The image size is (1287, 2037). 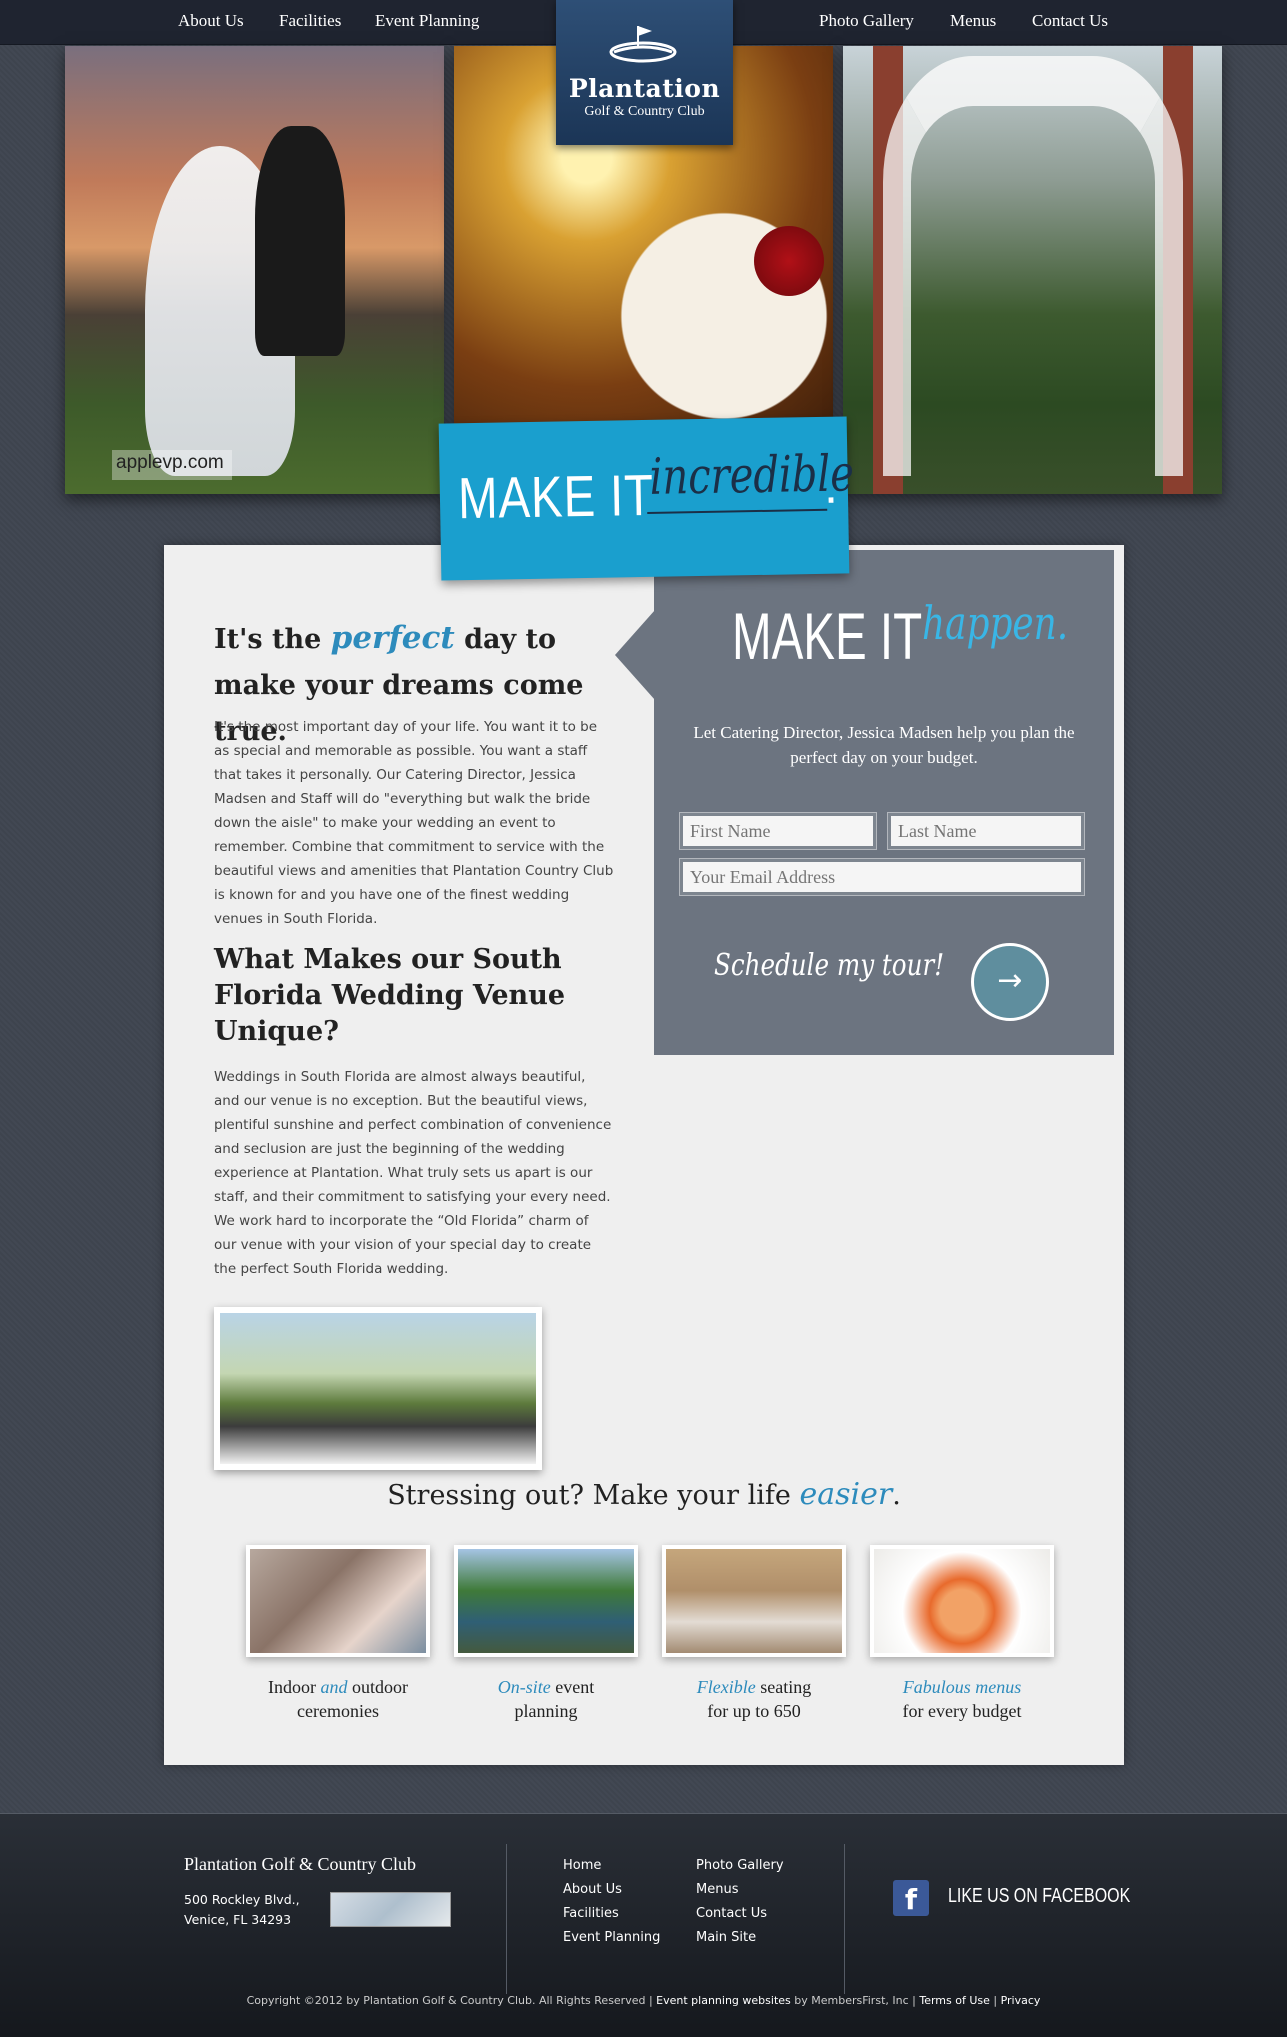 I want to click on make-it-incredible-banner: MAKE IT incredible ., so click(x=646, y=498).